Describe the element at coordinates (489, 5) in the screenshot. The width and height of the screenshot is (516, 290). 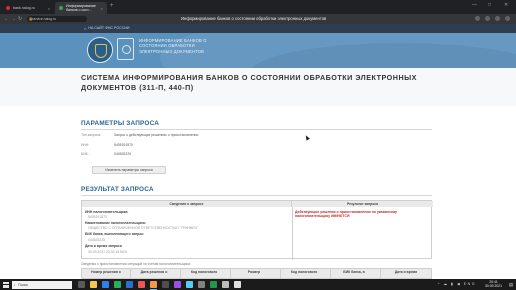
I see `maximize-button: □` at that location.